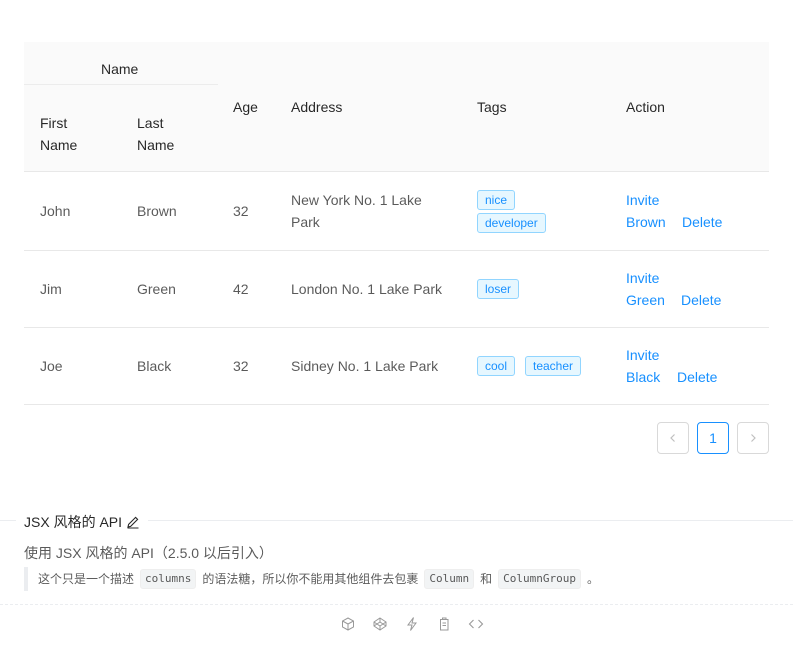  I want to click on invite-link: Invite Black, so click(643, 366).